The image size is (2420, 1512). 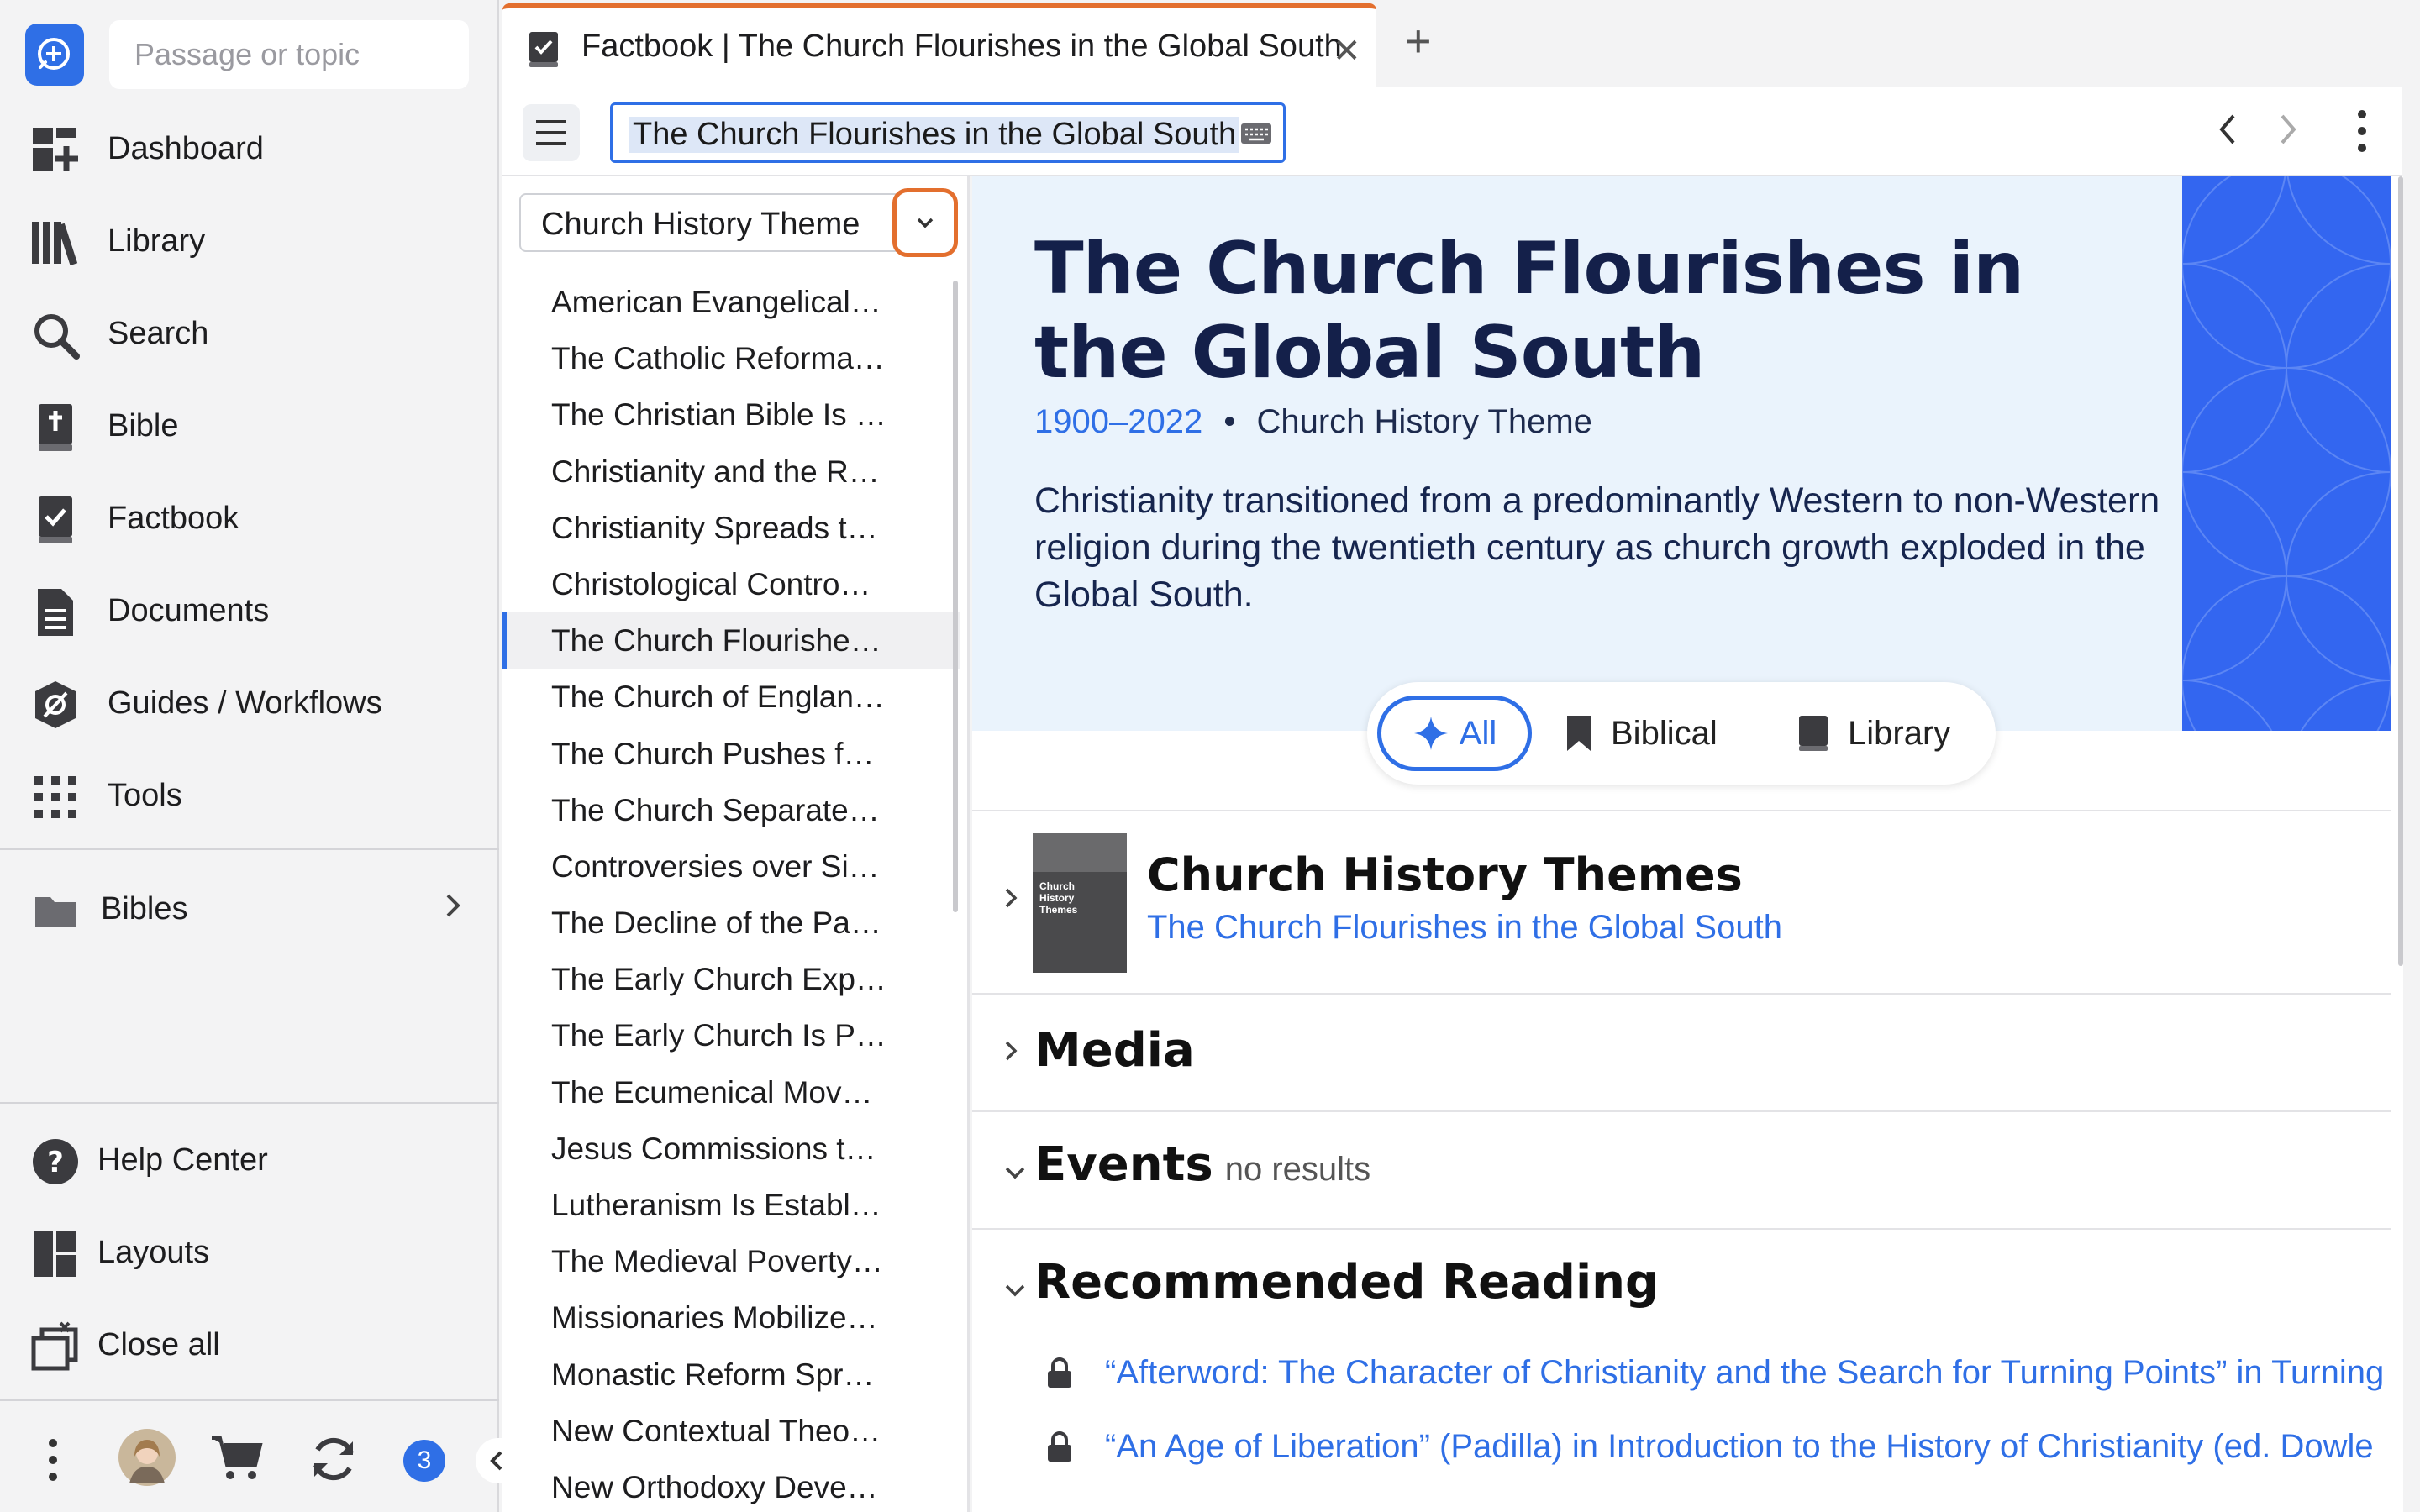 What do you see at coordinates (1347, 51) in the screenshot?
I see `close-tab-icon: ✕` at bounding box center [1347, 51].